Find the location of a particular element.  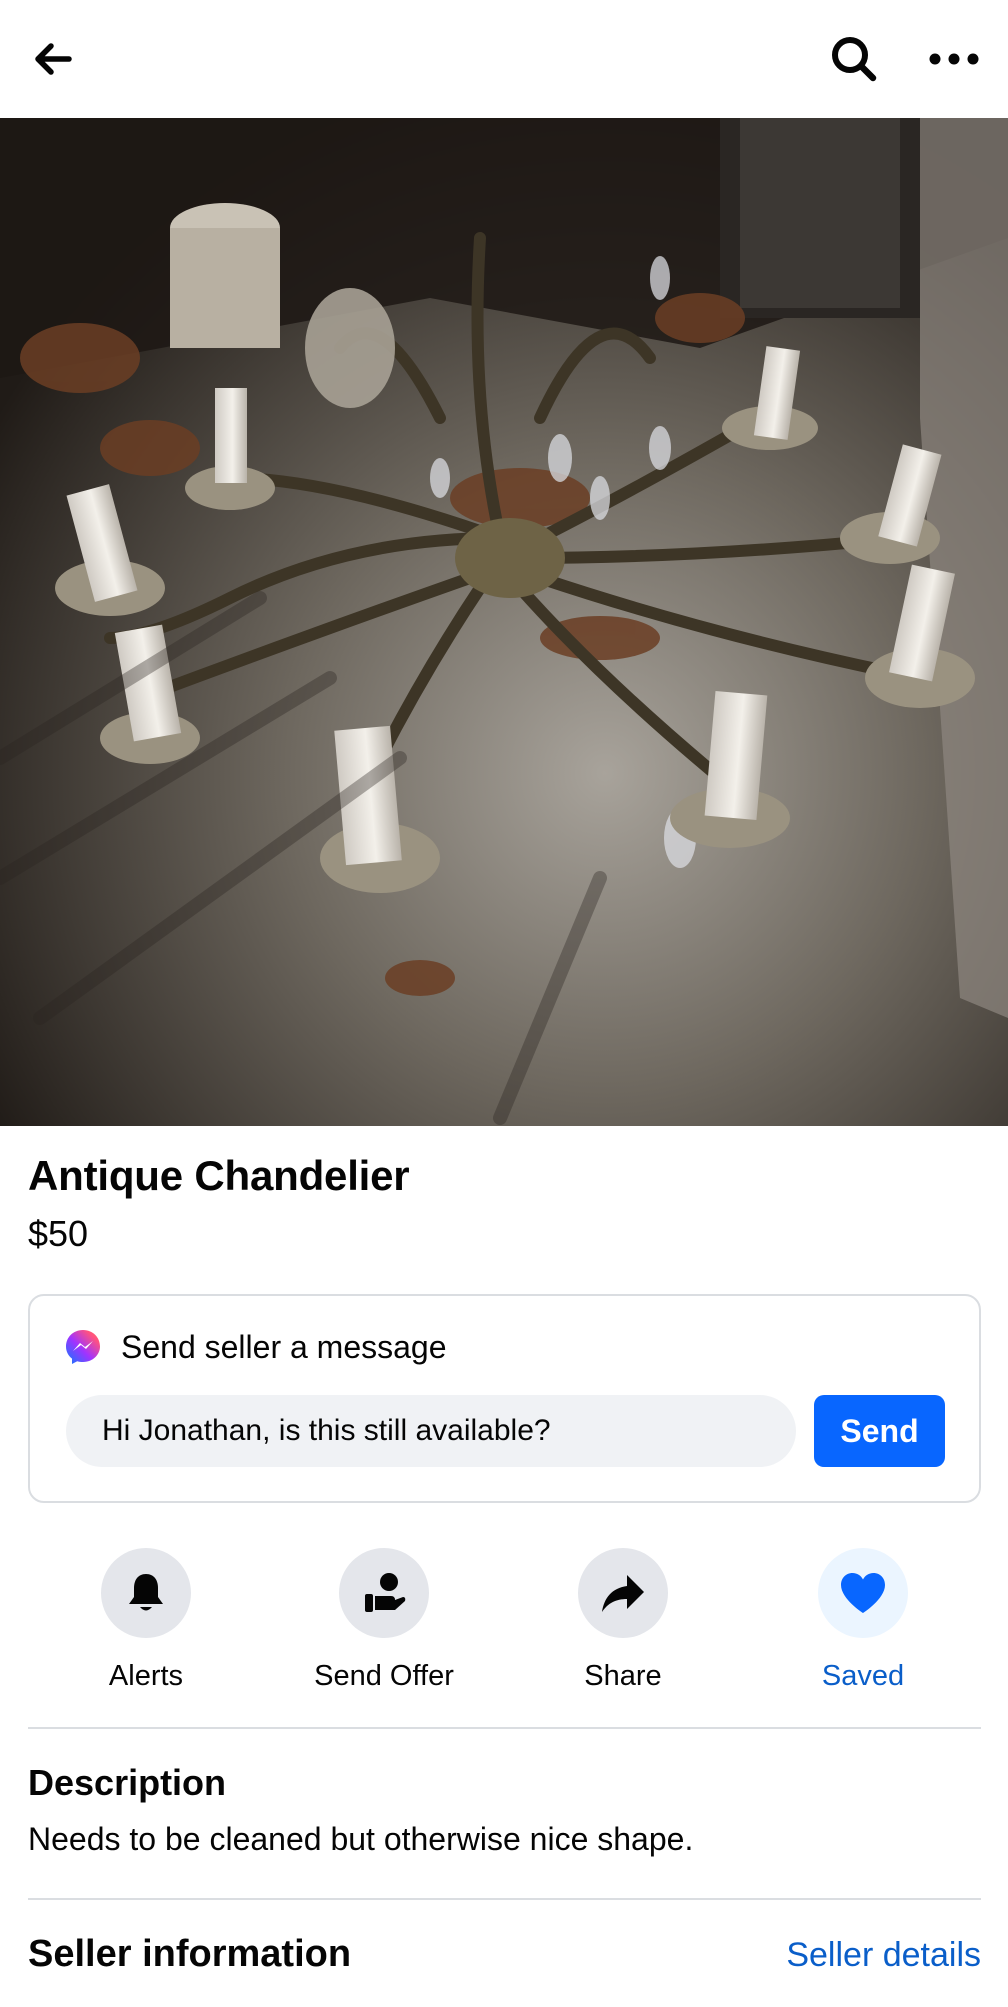

top-bar is located at coordinates (504, 59).